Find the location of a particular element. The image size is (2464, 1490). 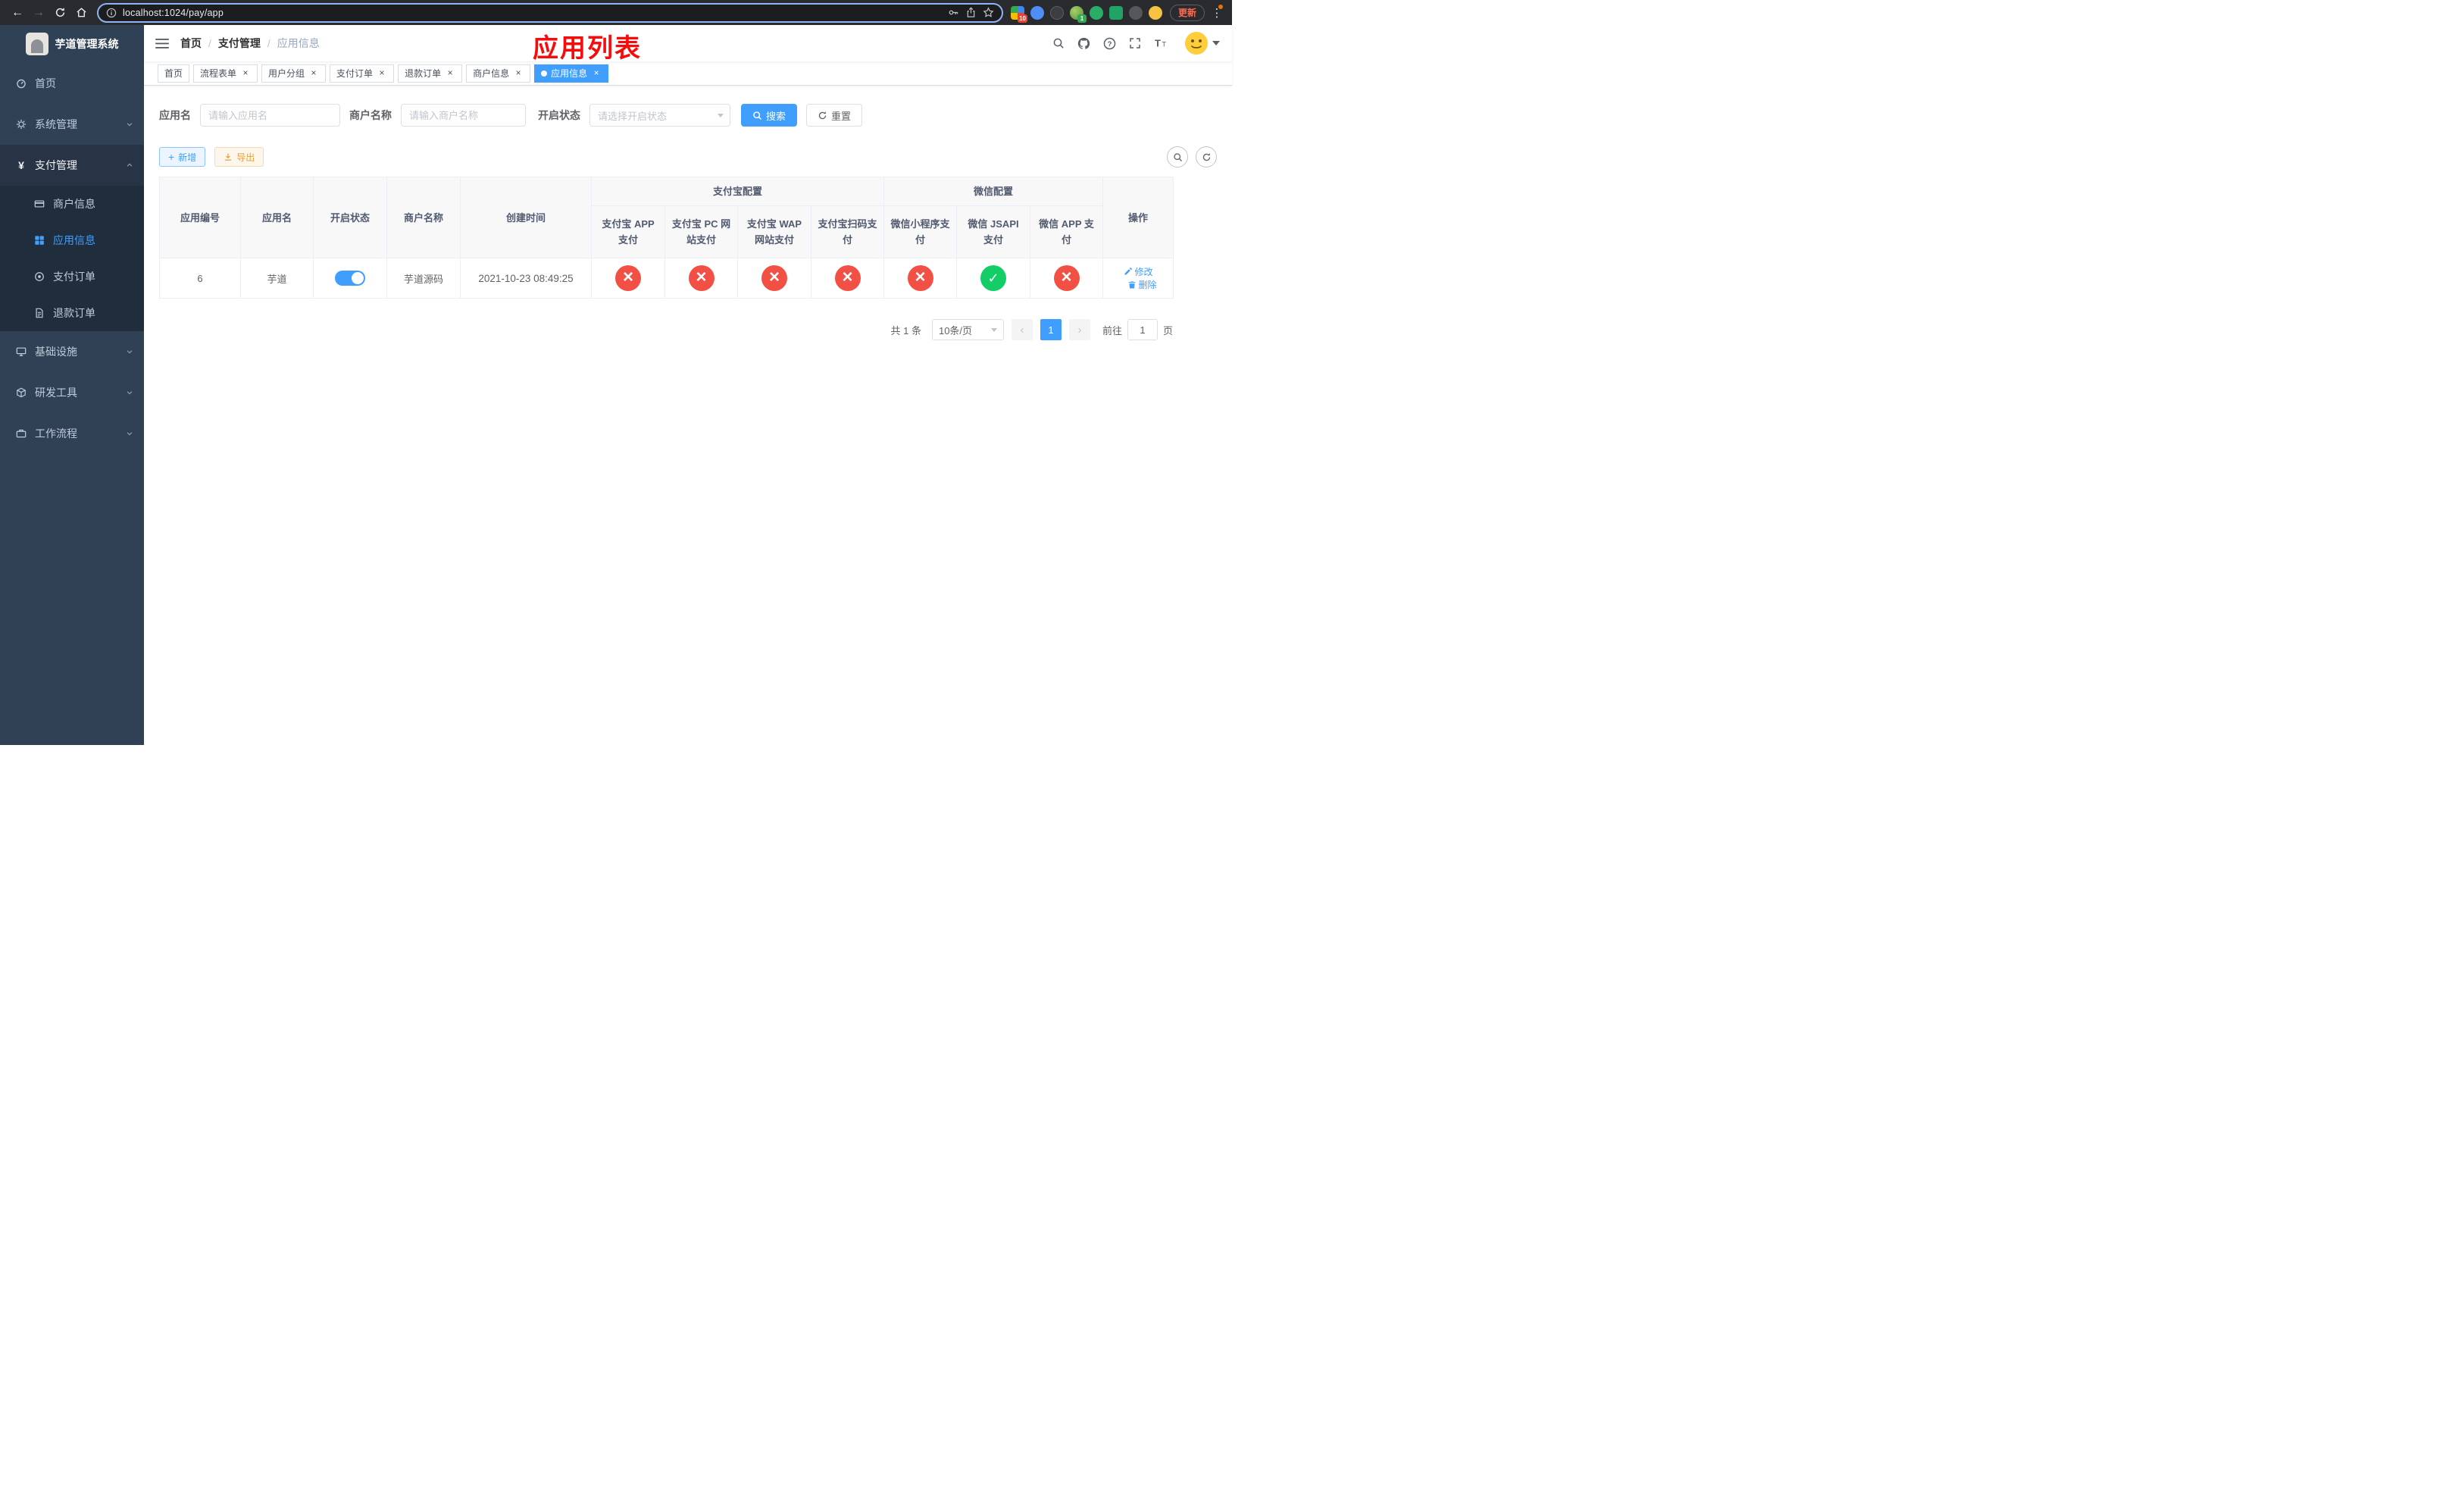

sidebar-item-merchant-info: 商户信息 is located at coordinates (72, 204).